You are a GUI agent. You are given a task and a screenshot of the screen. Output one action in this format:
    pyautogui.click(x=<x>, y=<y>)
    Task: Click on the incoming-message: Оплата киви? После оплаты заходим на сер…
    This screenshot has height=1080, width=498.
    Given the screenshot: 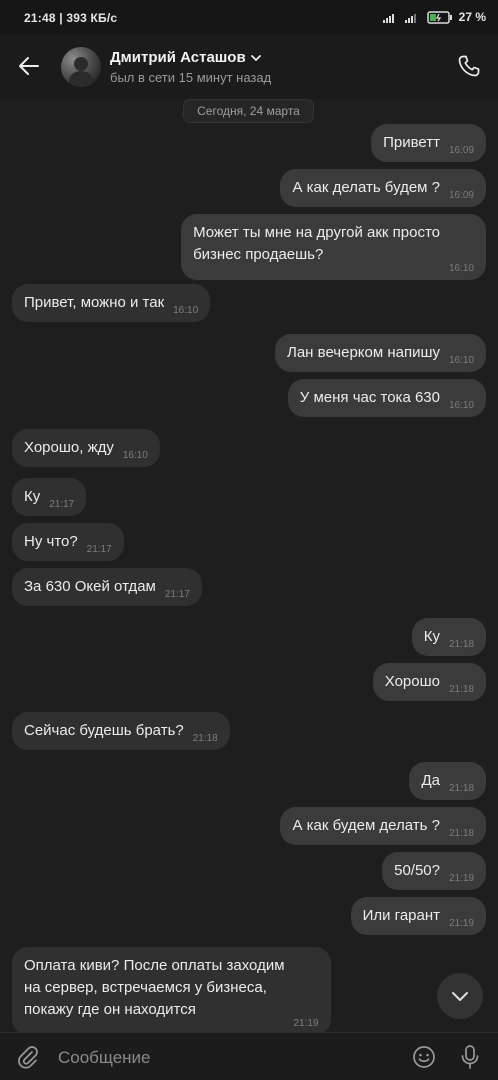 What is the action you would take?
    pyautogui.click(x=171, y=991)
    